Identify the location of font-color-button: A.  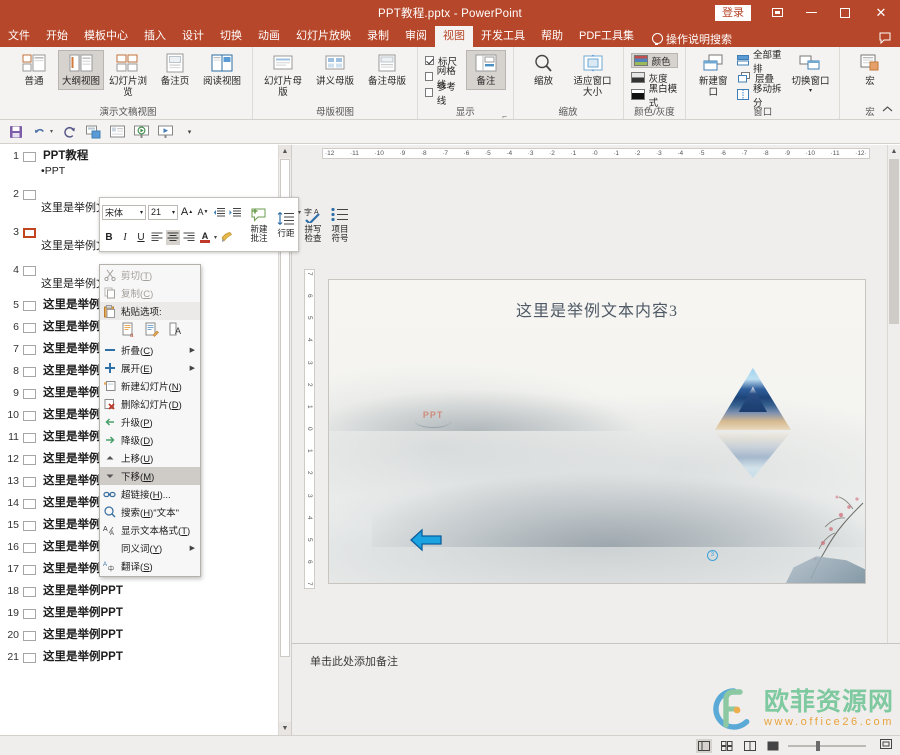
(205, 237).